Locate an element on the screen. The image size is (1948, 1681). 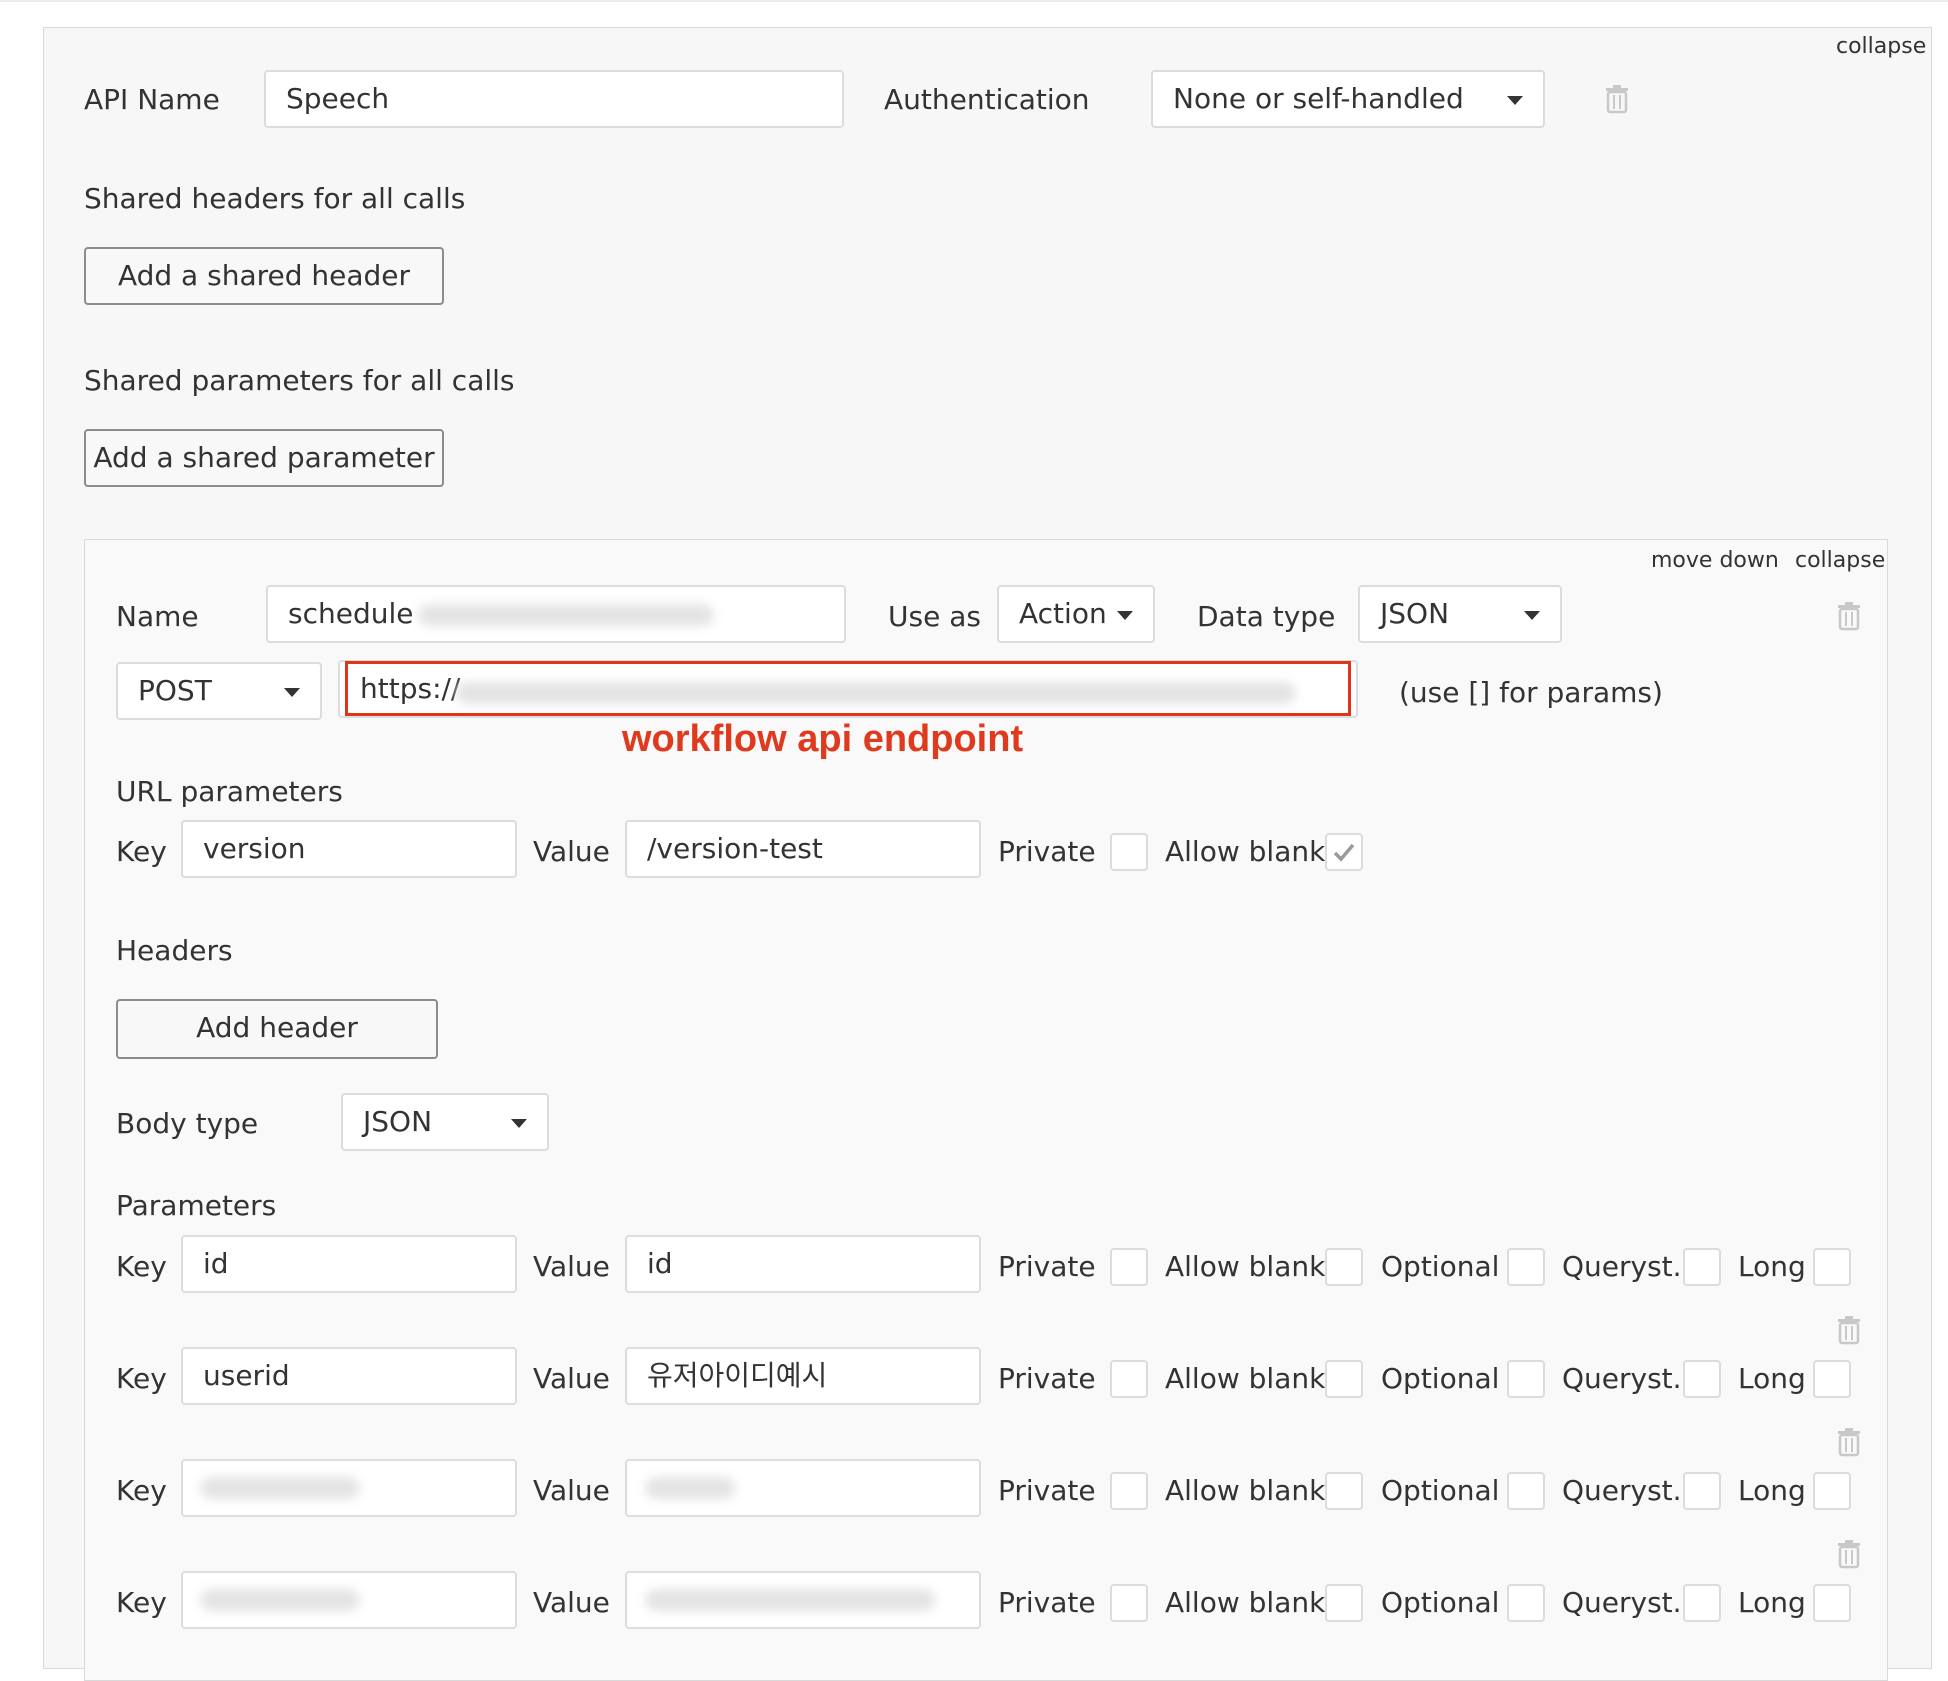
shared-headers-label: Shared headers for all calls is located at coordinates (275, 198).